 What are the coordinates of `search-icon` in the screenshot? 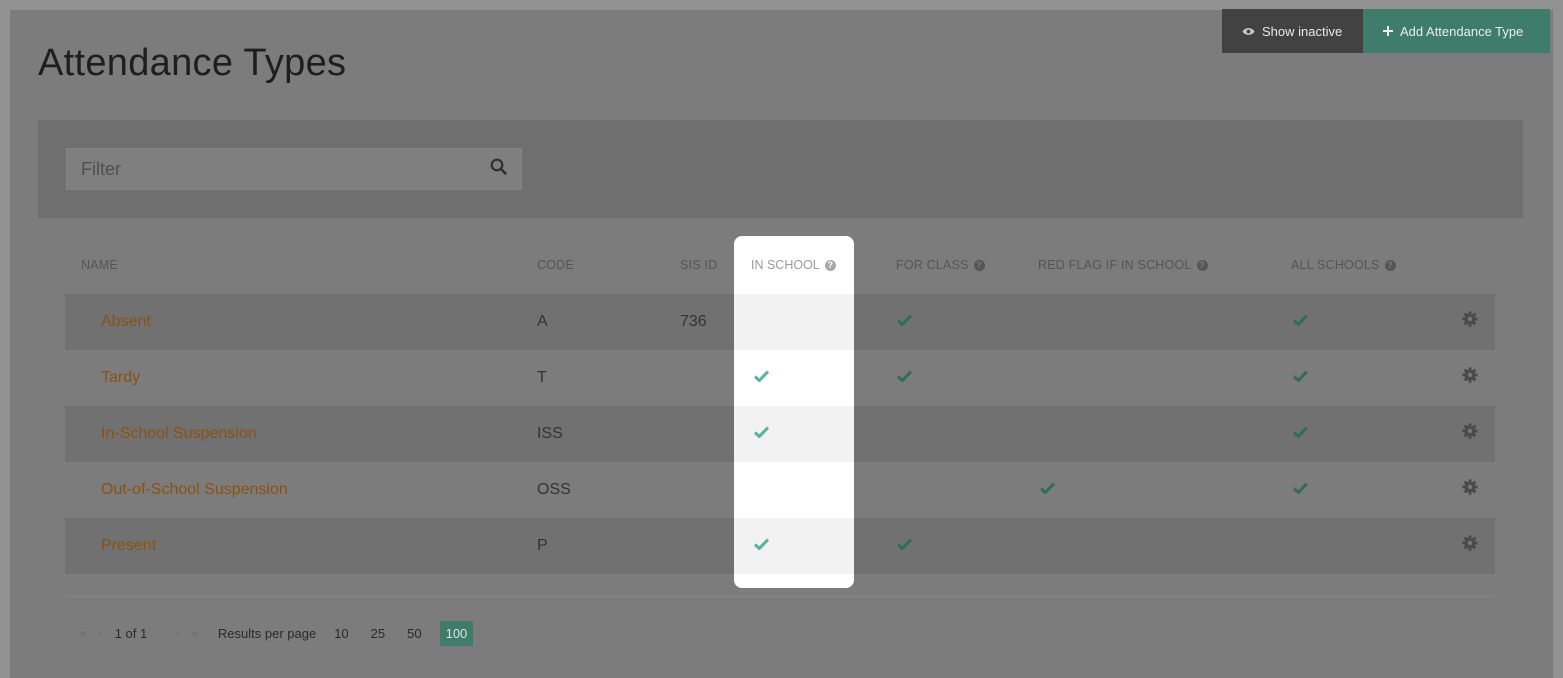 It's located at (498, 169).